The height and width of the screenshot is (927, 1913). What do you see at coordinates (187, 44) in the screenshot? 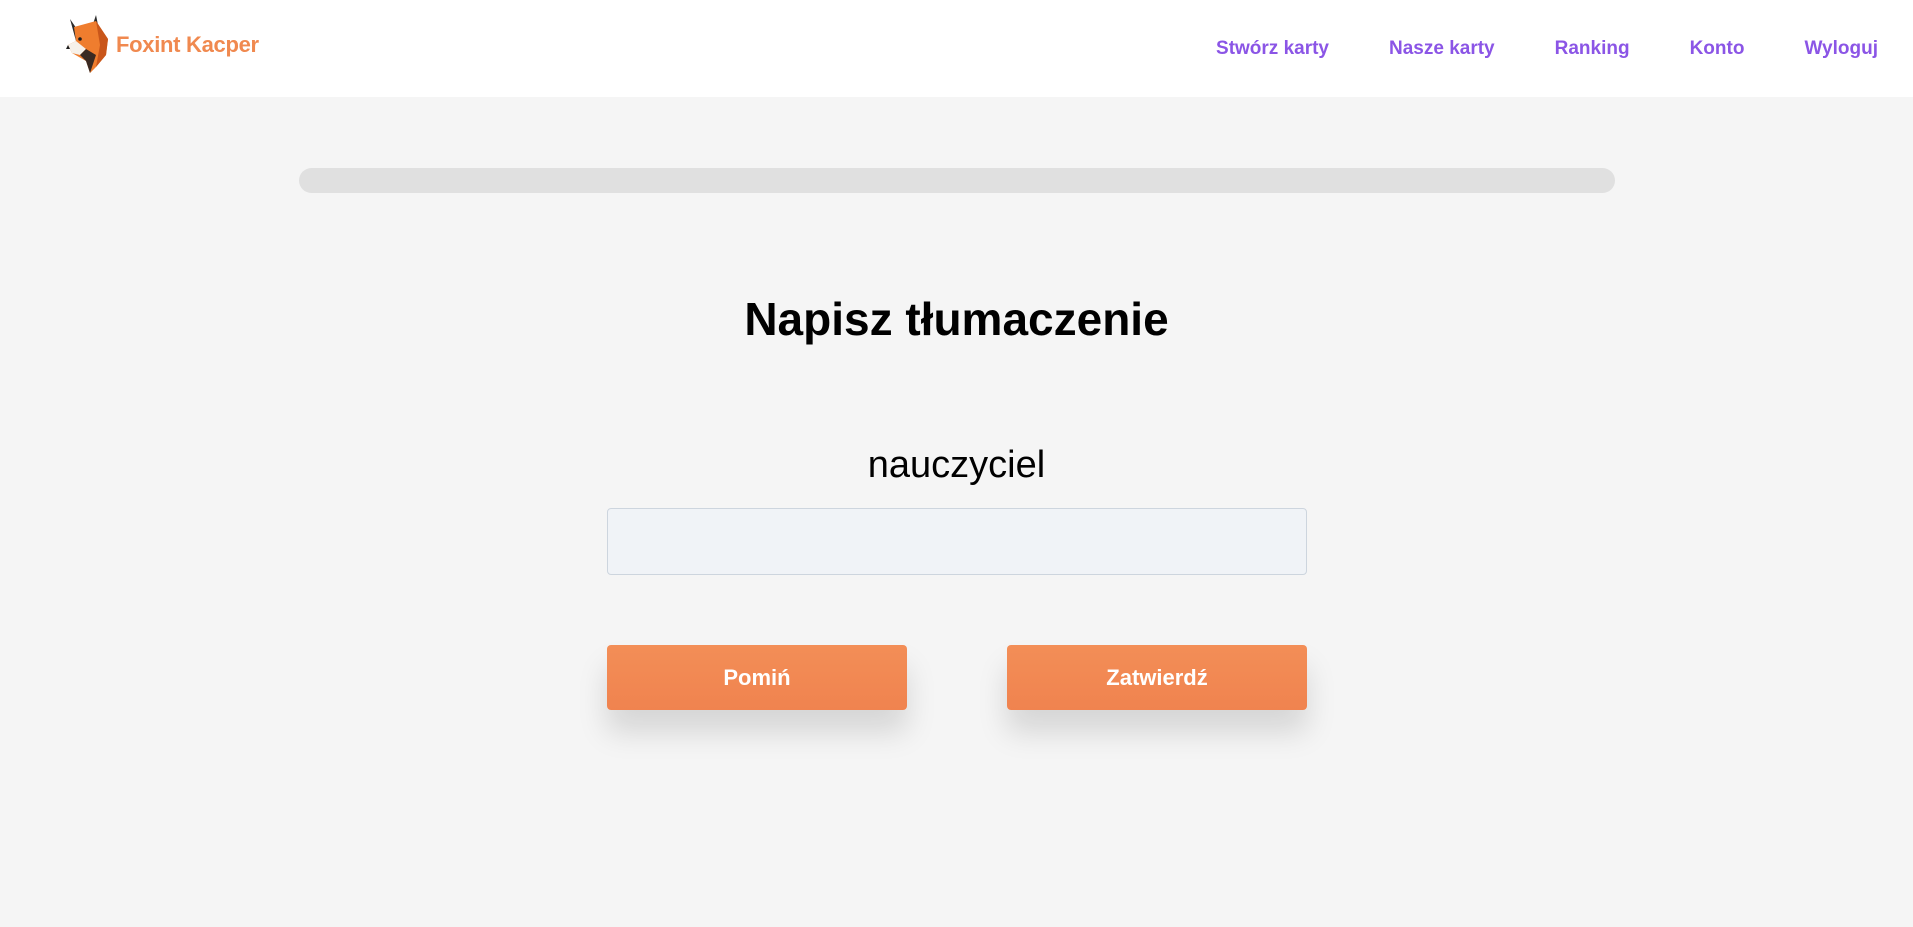
I see `brand-name: Foxint Kacper` at bounding box center [187, 44].